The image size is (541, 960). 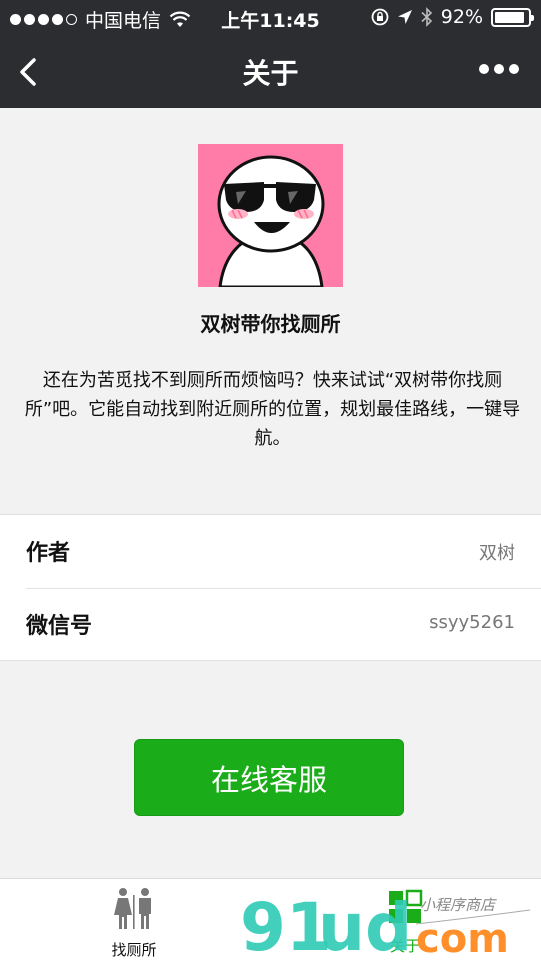 I want to click on wechat-id-label: 微信号, so click(x=59, y=626).